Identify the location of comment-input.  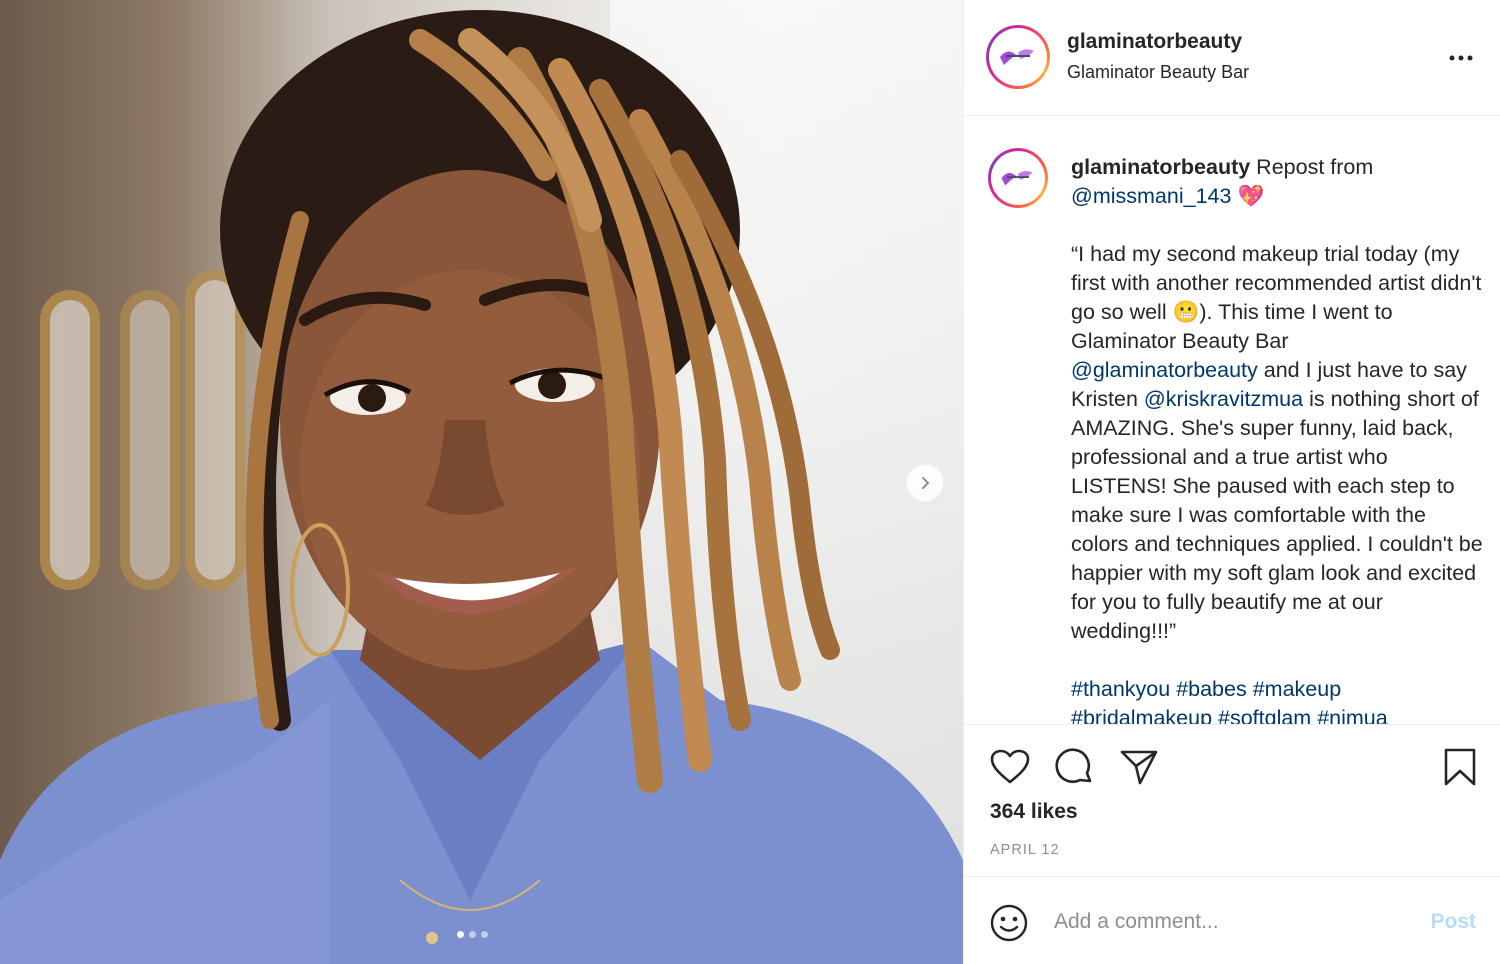
(1234, 922).